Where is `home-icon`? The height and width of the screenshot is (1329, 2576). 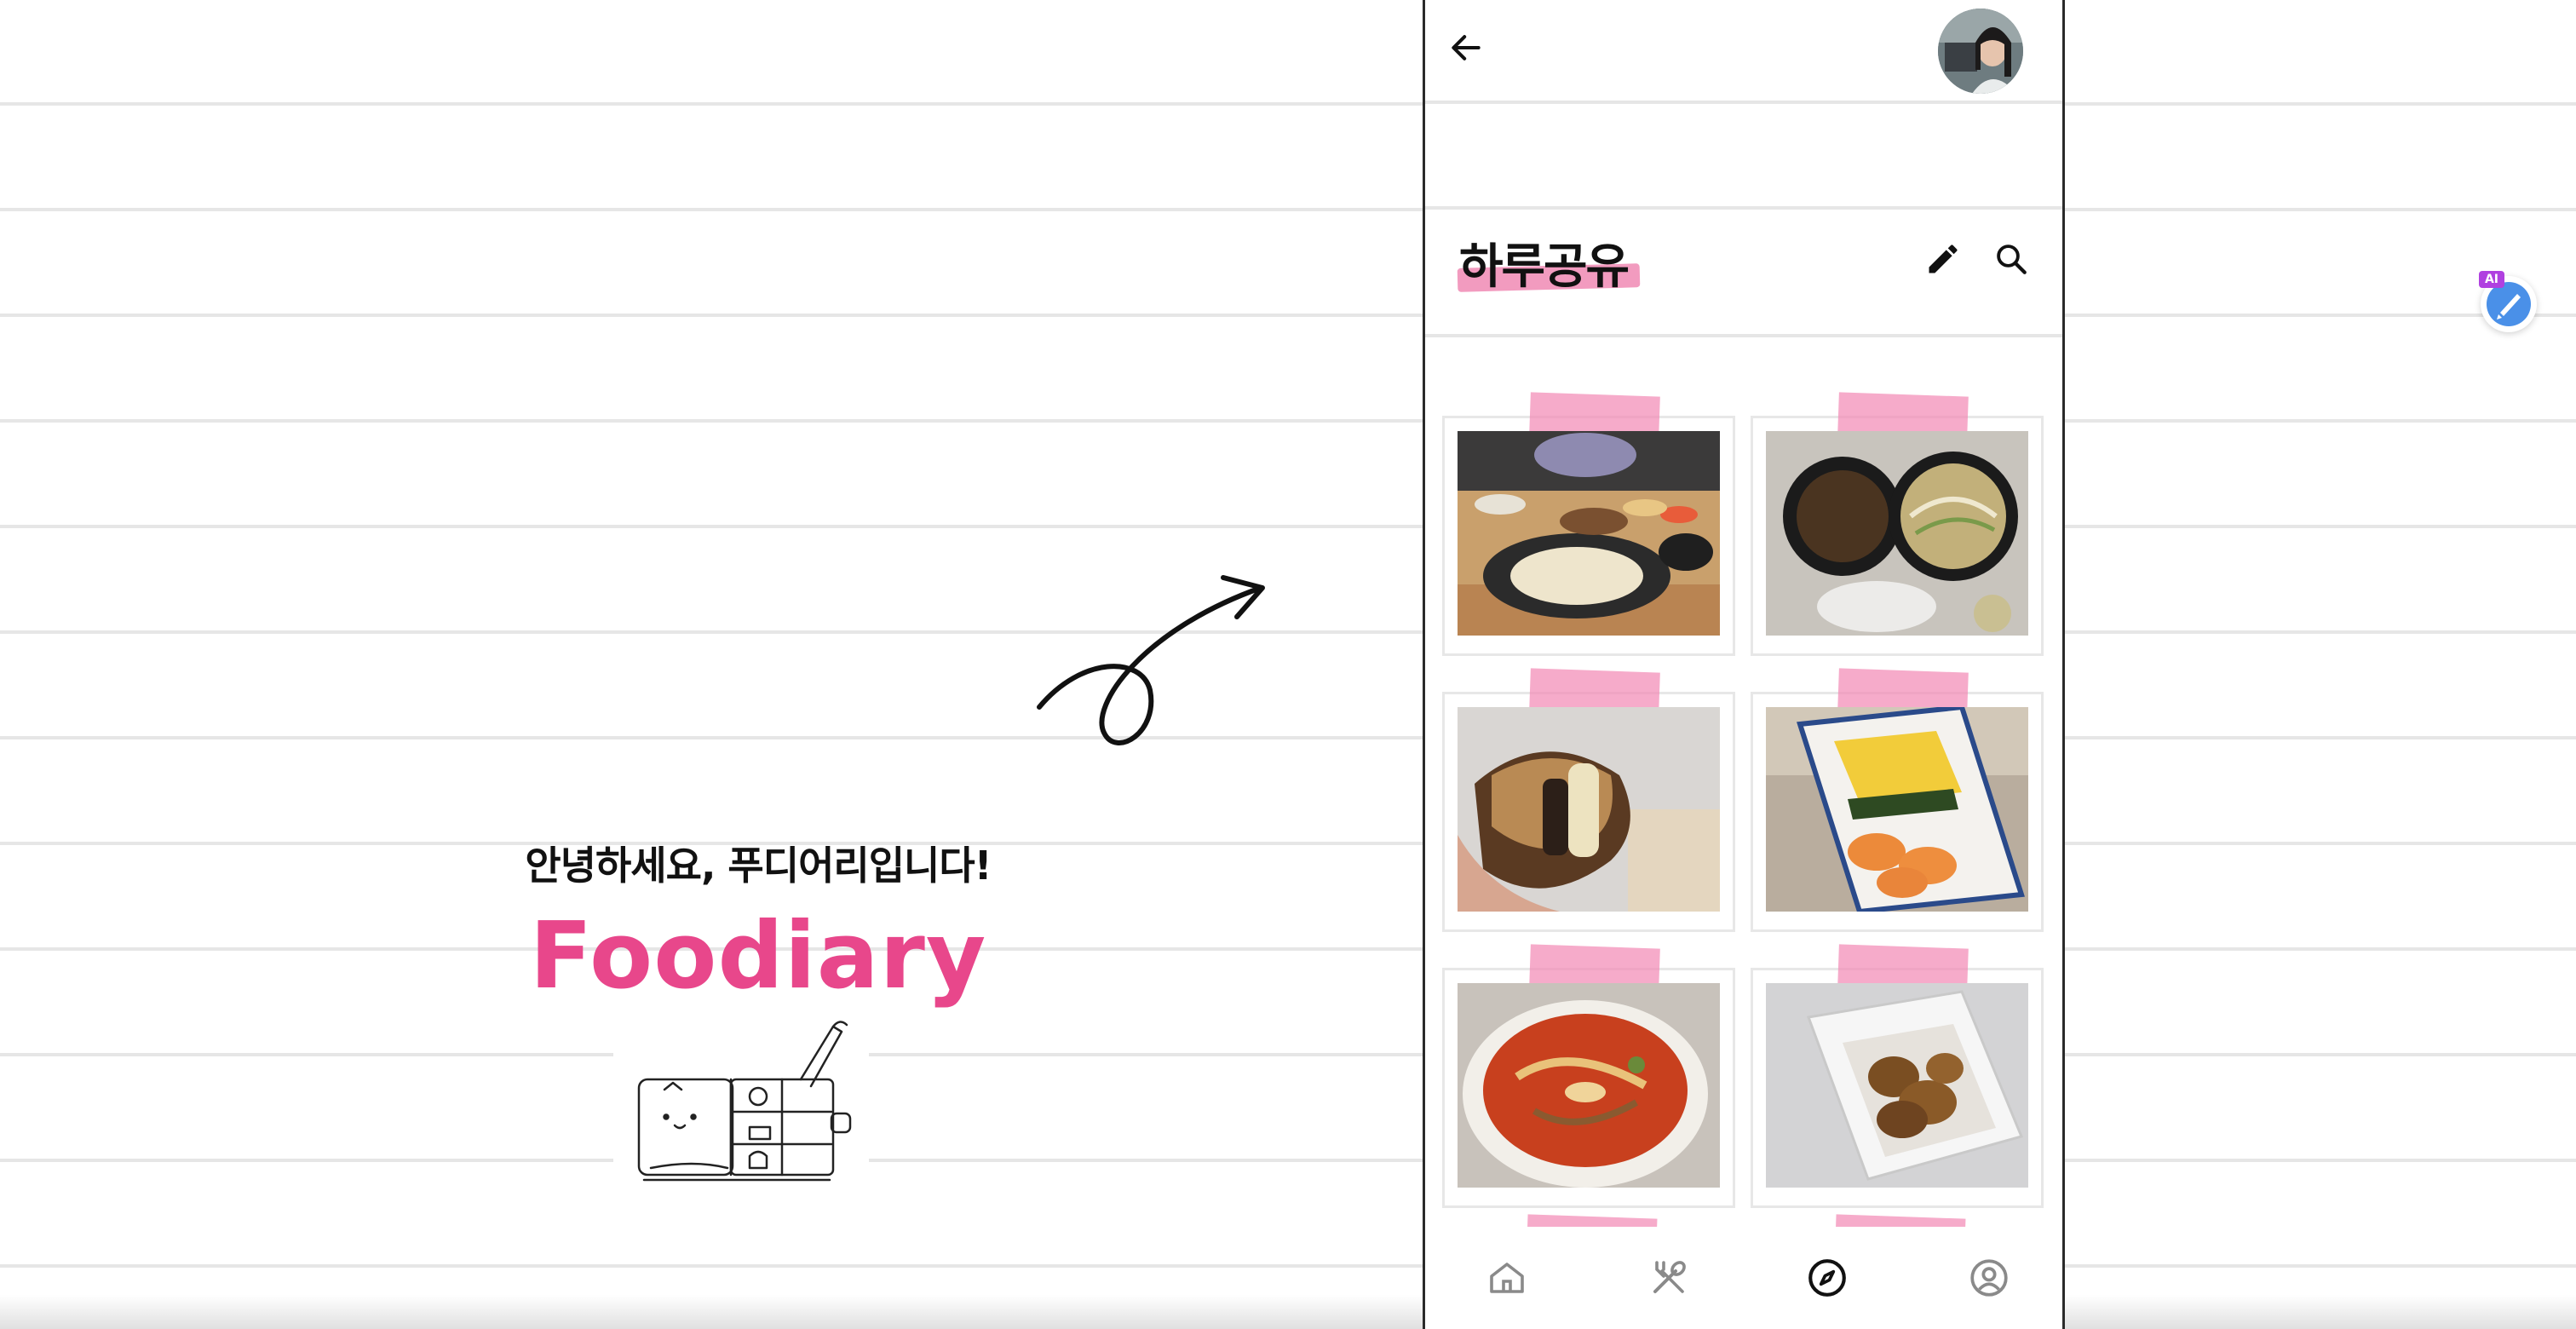 home-icon is located at coordinates (1507, 1278).